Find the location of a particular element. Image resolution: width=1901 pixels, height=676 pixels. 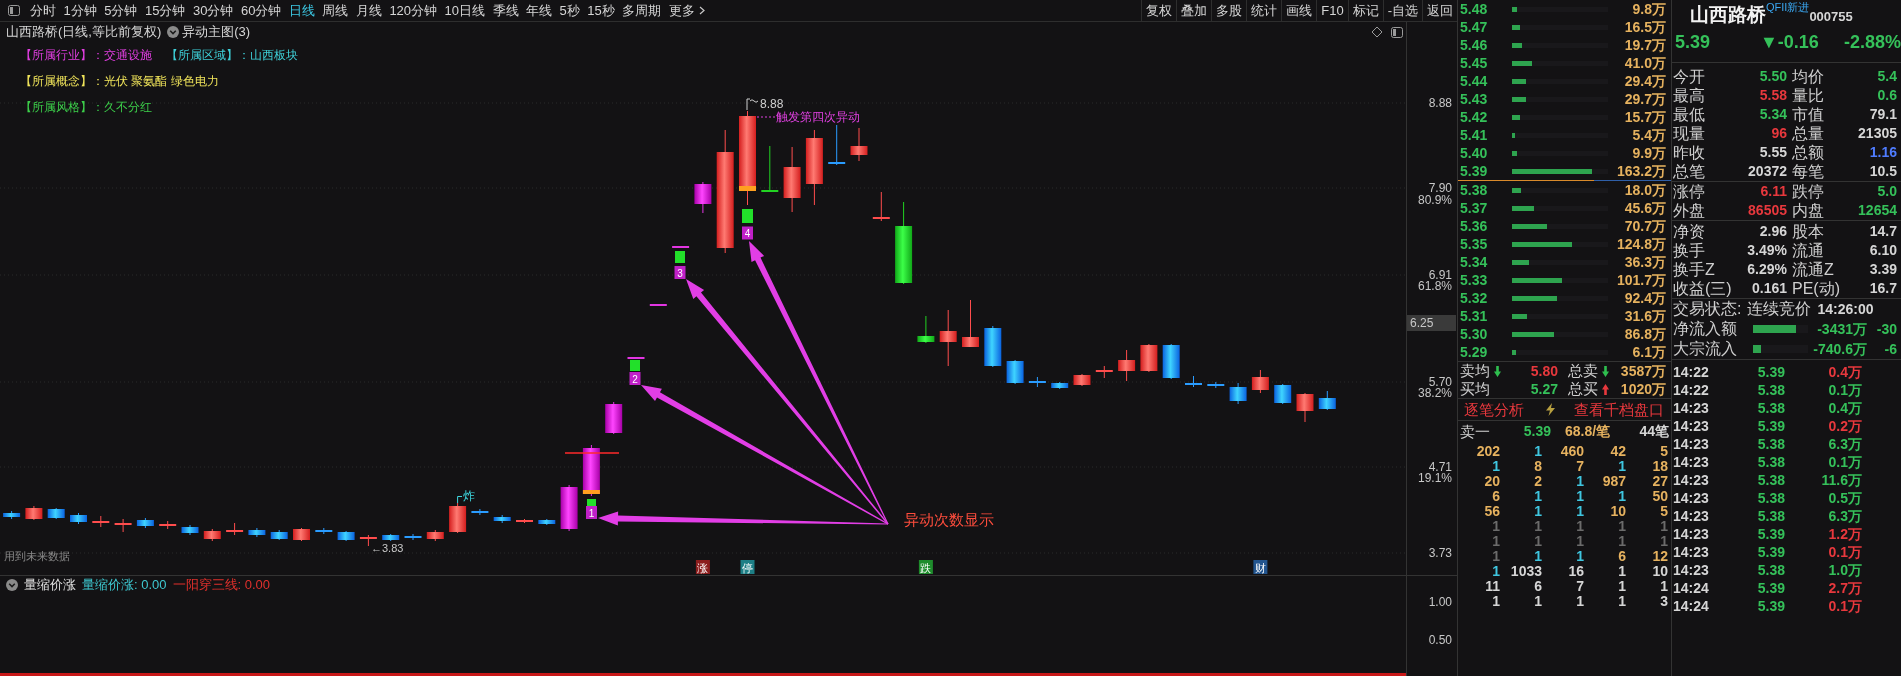

summary-total: 3587万 is located at coordinates (1642, 371).